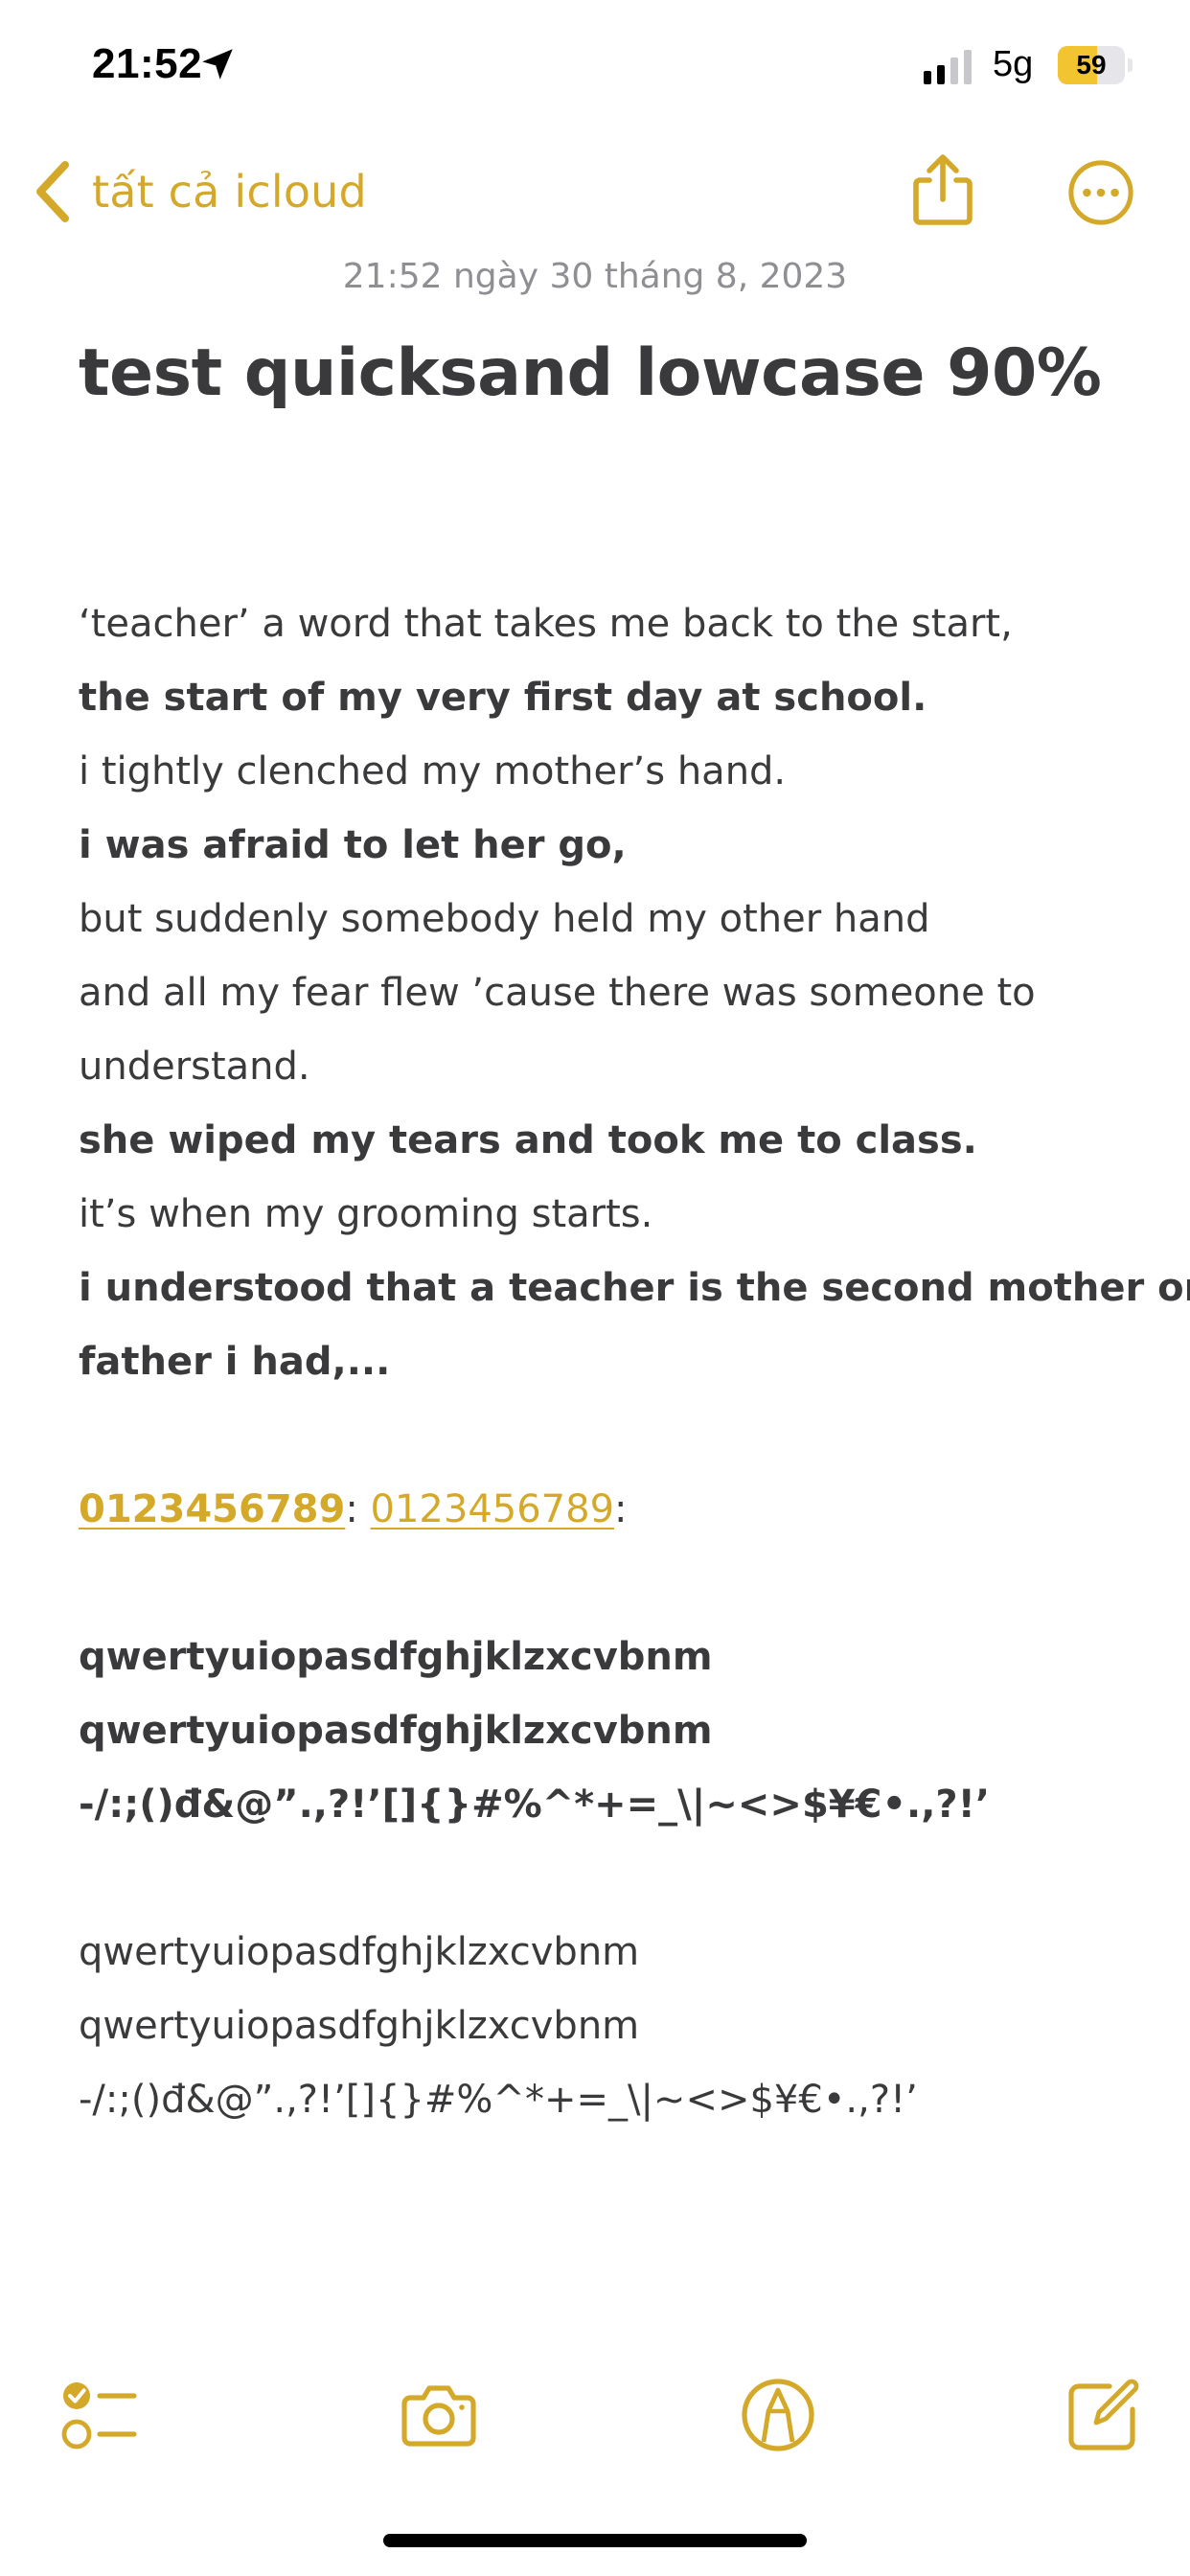 The width and height of the screenshot is (1190, 2576). I want to click on note-line: she wiped my tears and took me to class., so click(528, 1140).